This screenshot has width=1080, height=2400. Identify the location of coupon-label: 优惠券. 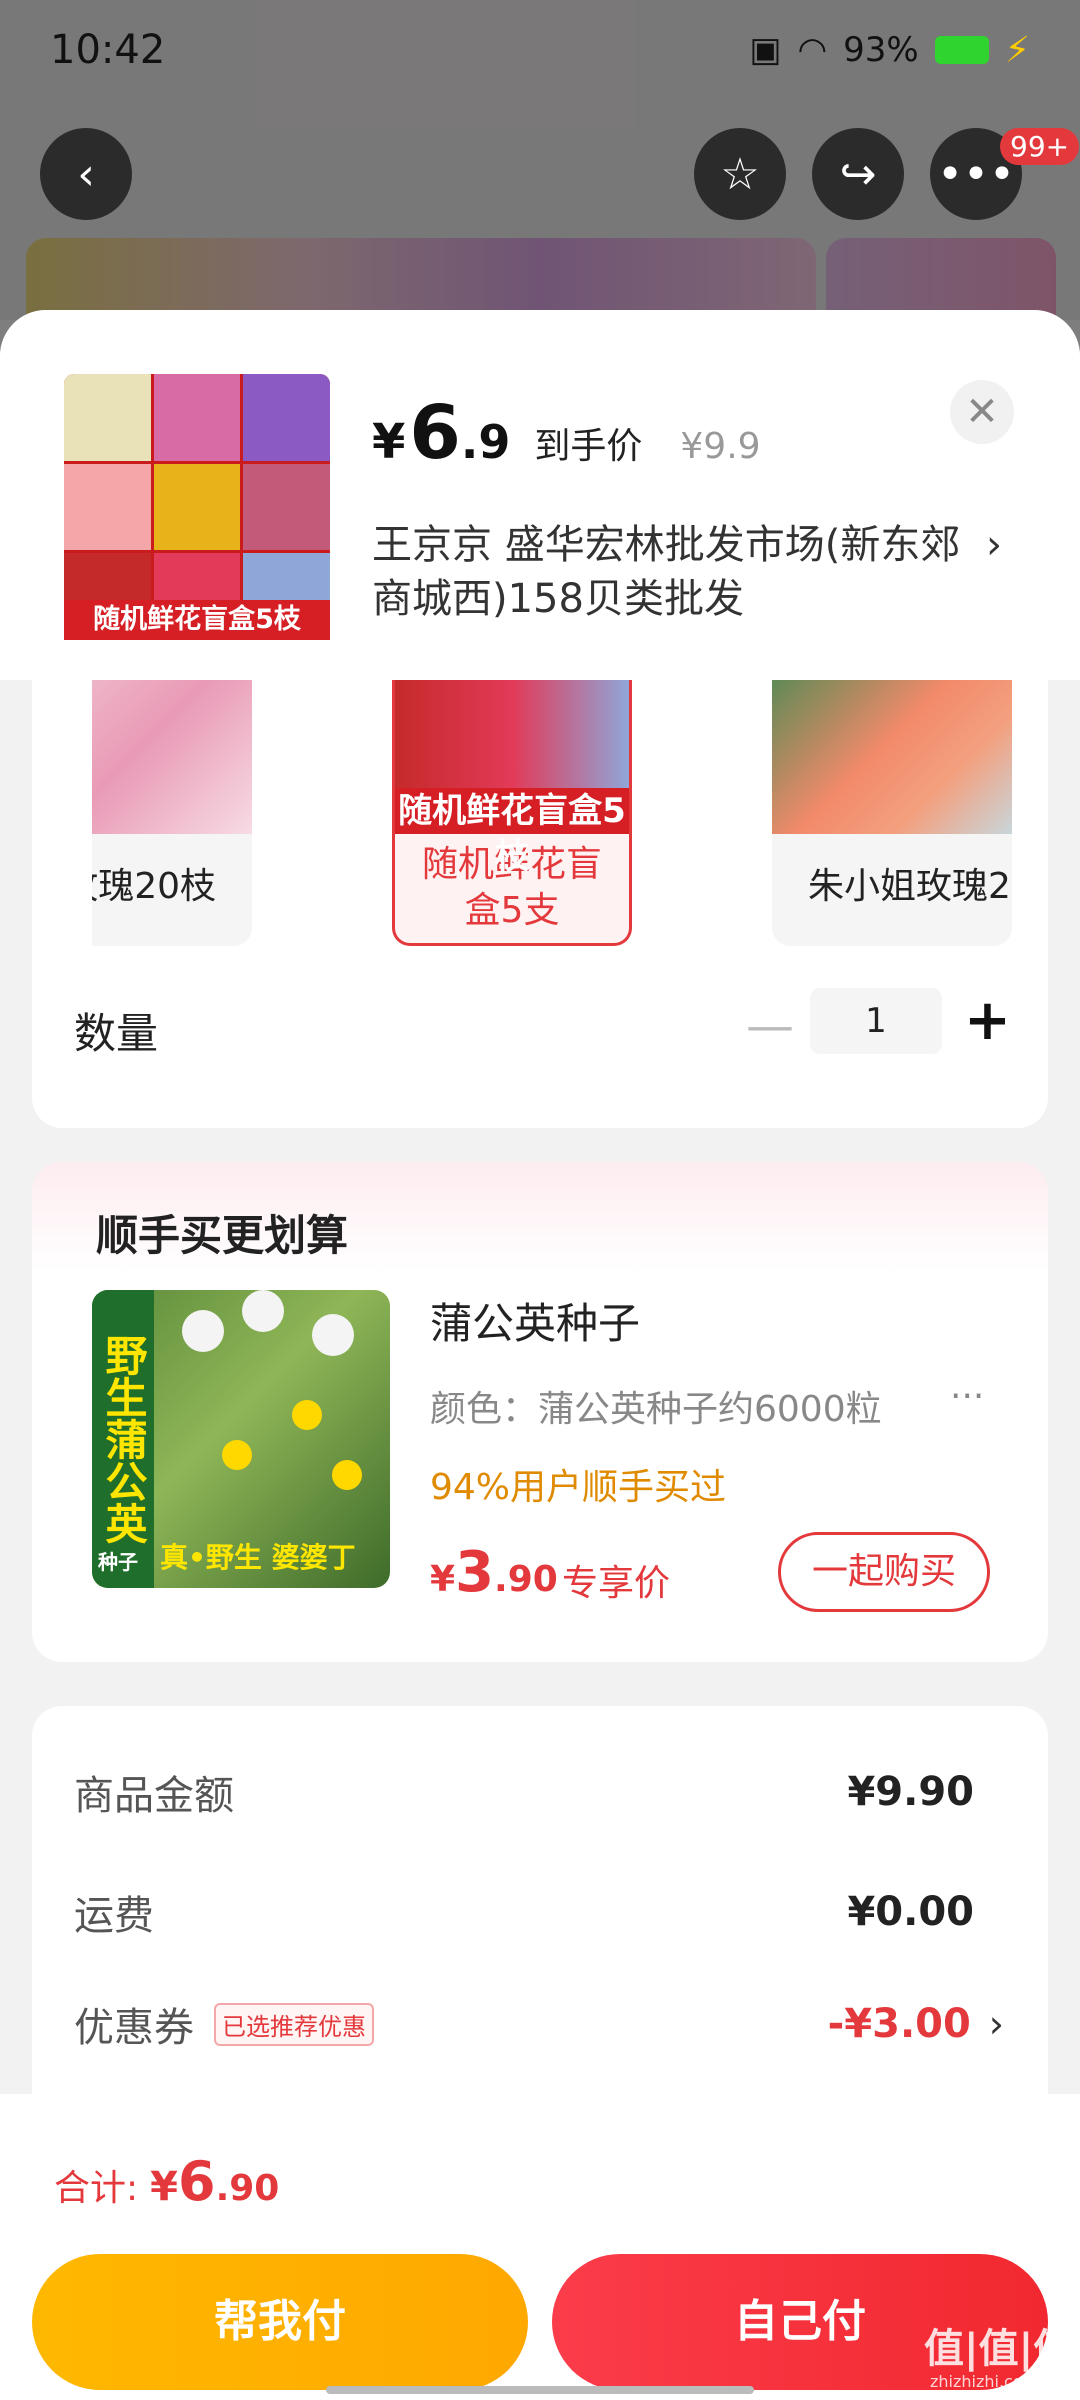
(134, 2028).